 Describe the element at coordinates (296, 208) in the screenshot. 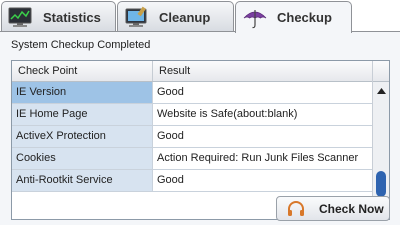

I see `headphones-icon` at that location.